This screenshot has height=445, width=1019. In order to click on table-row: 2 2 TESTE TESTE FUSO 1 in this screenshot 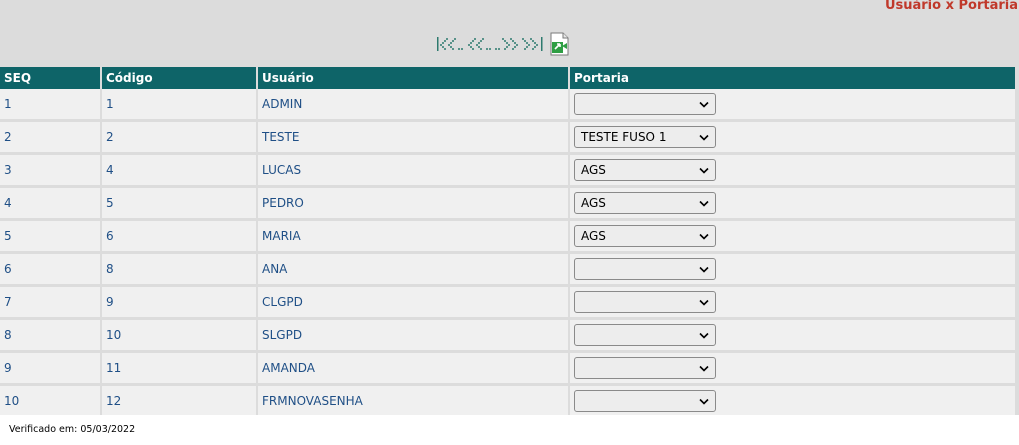, I will do `click(507, 138)`.